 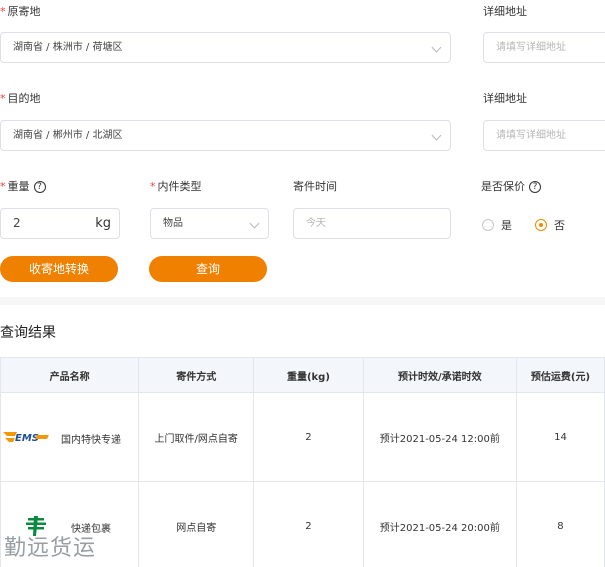 I want to click on column-header-weight: 重量(kg), so click(x=308, y=375).